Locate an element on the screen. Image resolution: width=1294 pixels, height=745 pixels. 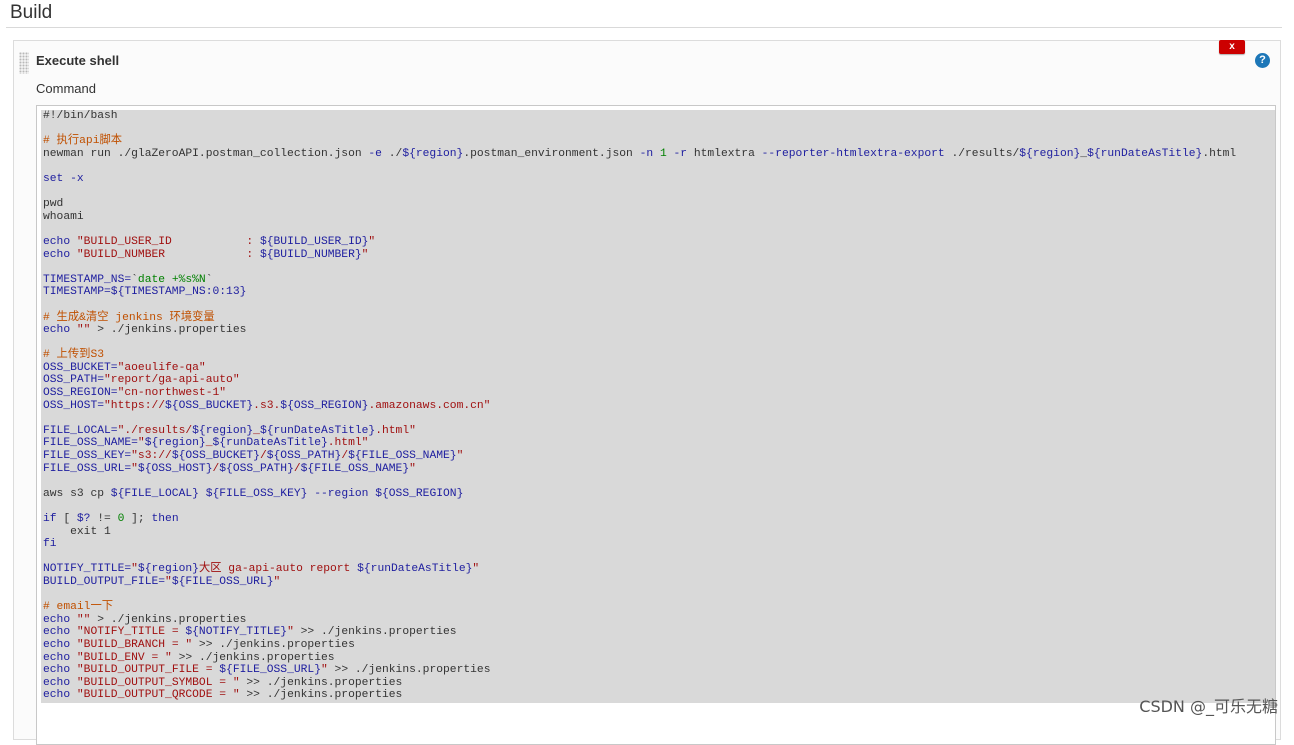
section-title: Build is located at coordinates (31, 12).